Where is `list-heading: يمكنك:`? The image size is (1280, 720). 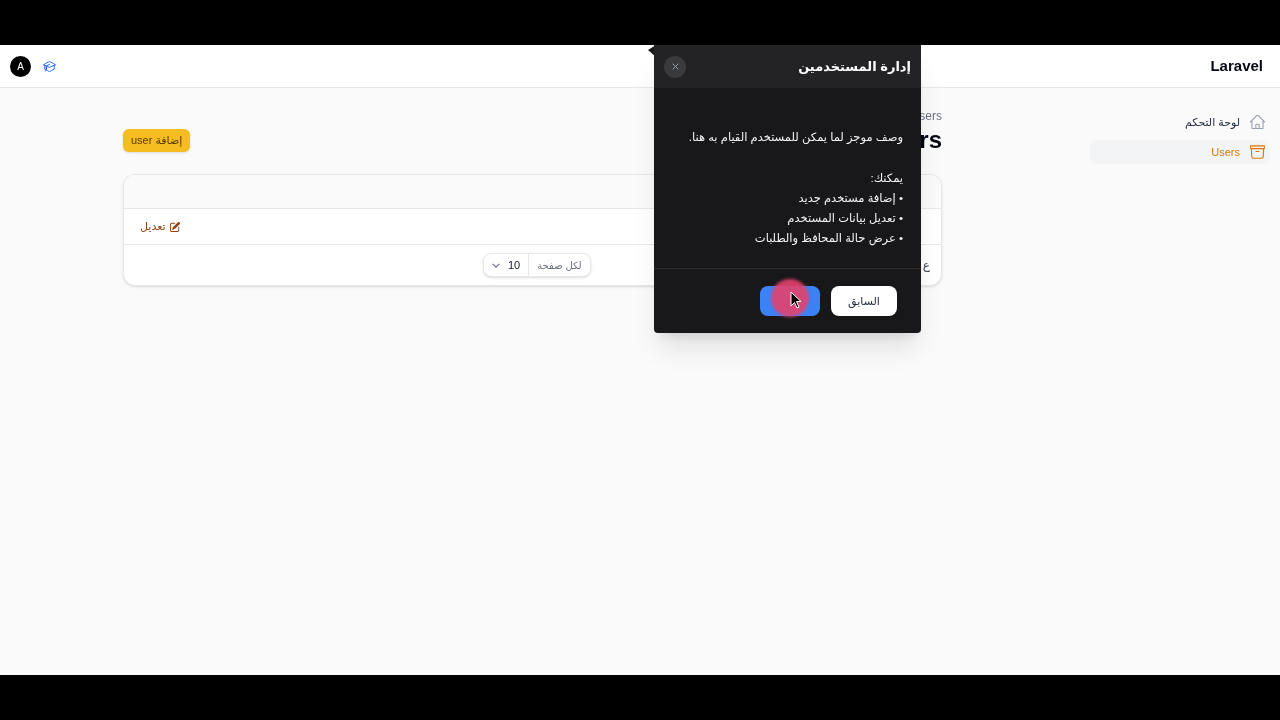
list-heading: يمكنك: is located at coordinates (886, 178).